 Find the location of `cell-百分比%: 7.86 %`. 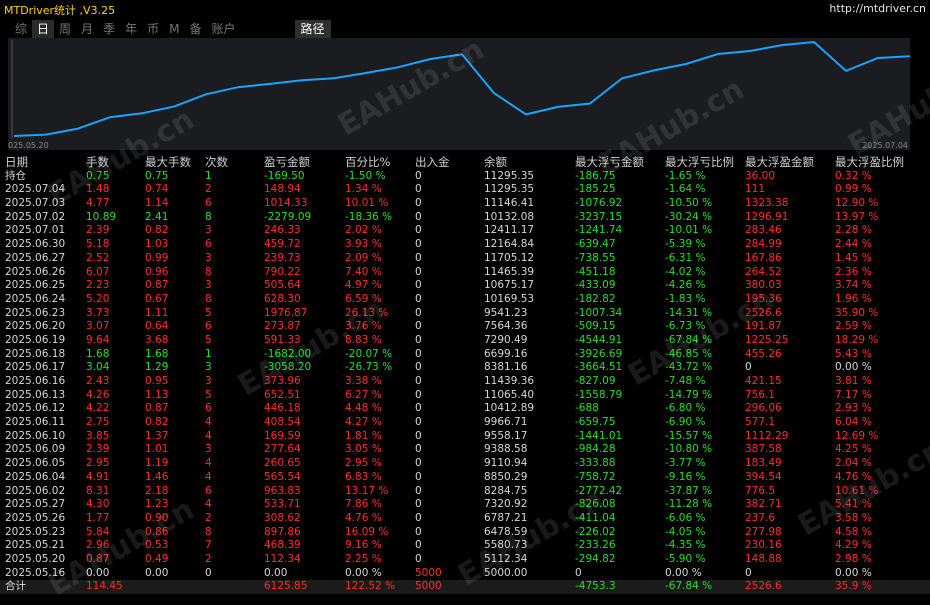

cell-百分比%: 7.86 % is located at coordinates (363, 504).